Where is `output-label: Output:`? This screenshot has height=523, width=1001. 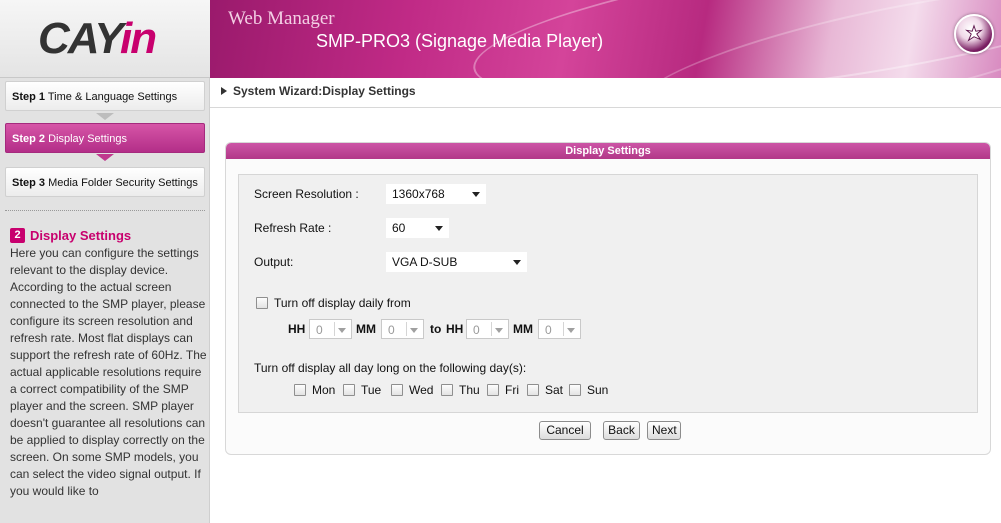
output-label: Output: is located at coordinates (274, 262).